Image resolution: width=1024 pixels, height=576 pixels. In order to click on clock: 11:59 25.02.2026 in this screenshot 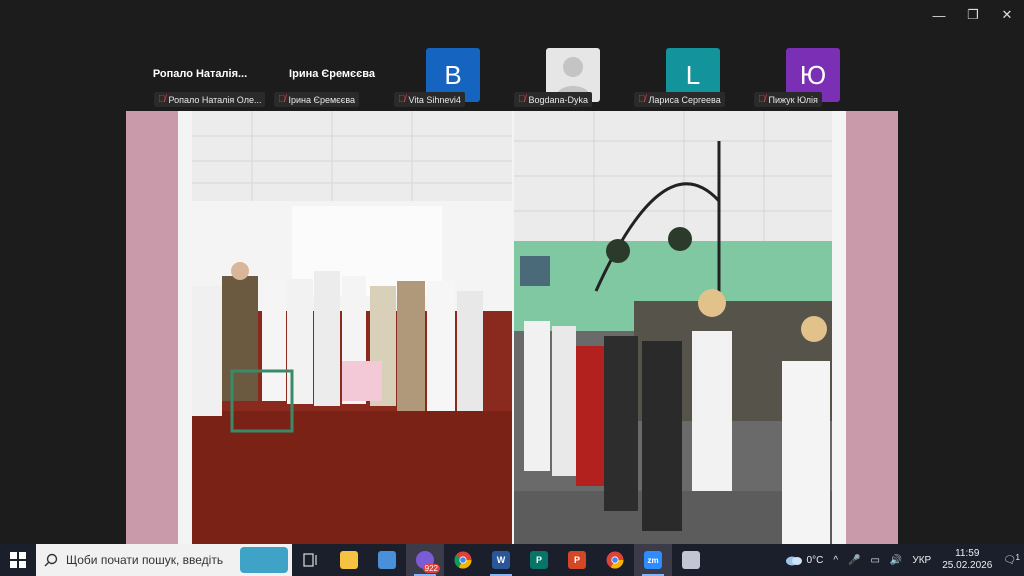, I will do `click(967, 560)`.